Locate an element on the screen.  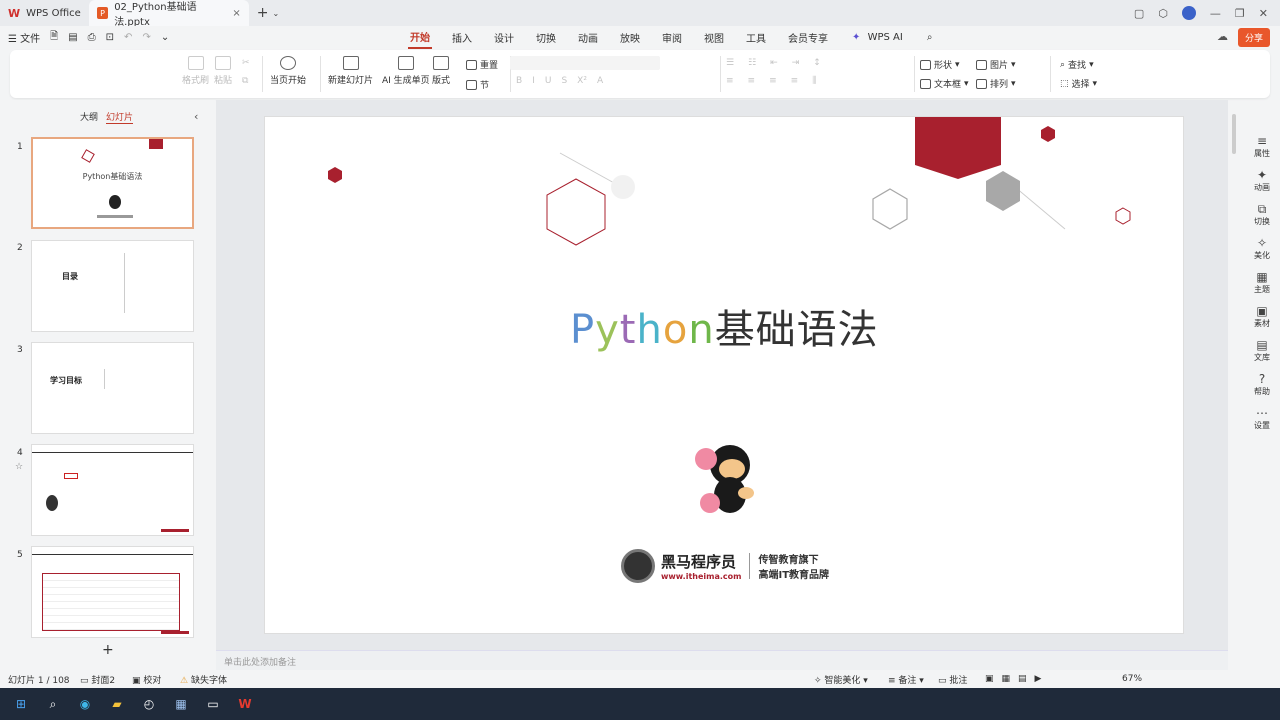
add-slide-button: + is located at coordinates (108, 650).